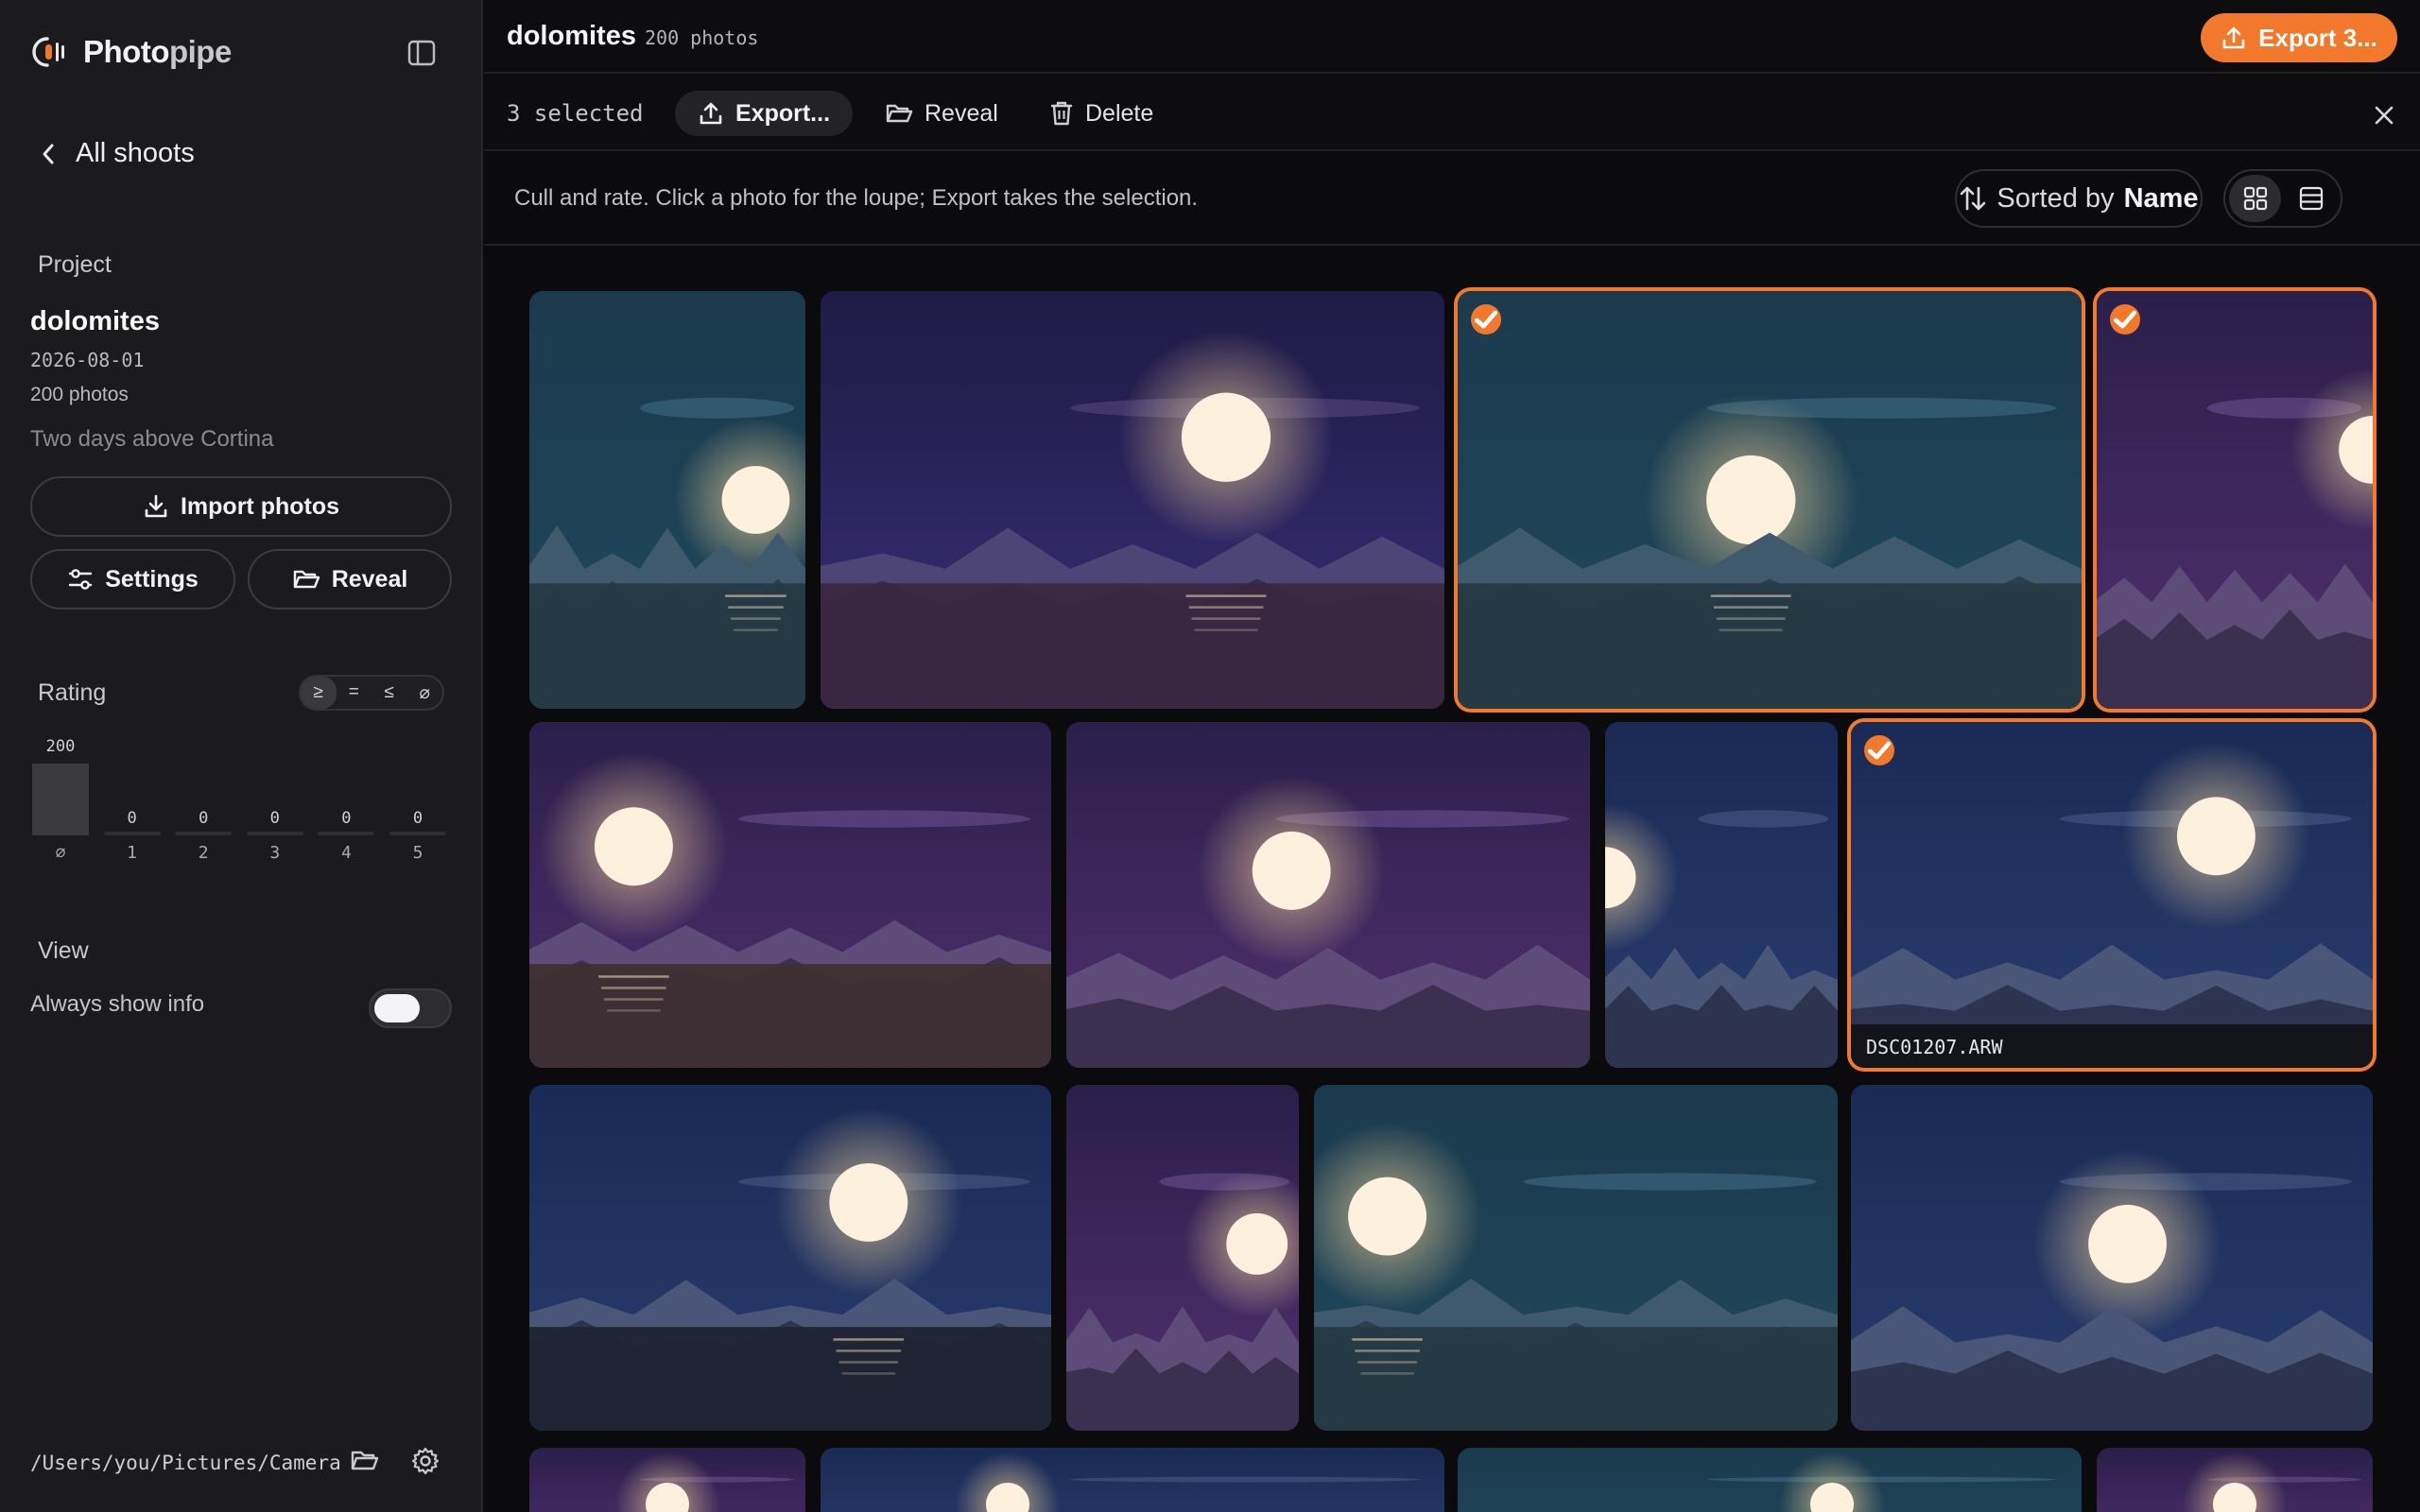 This screenshot has width=2420, height=1512. I want to click on chevron-left-icon, so click(48, 154).